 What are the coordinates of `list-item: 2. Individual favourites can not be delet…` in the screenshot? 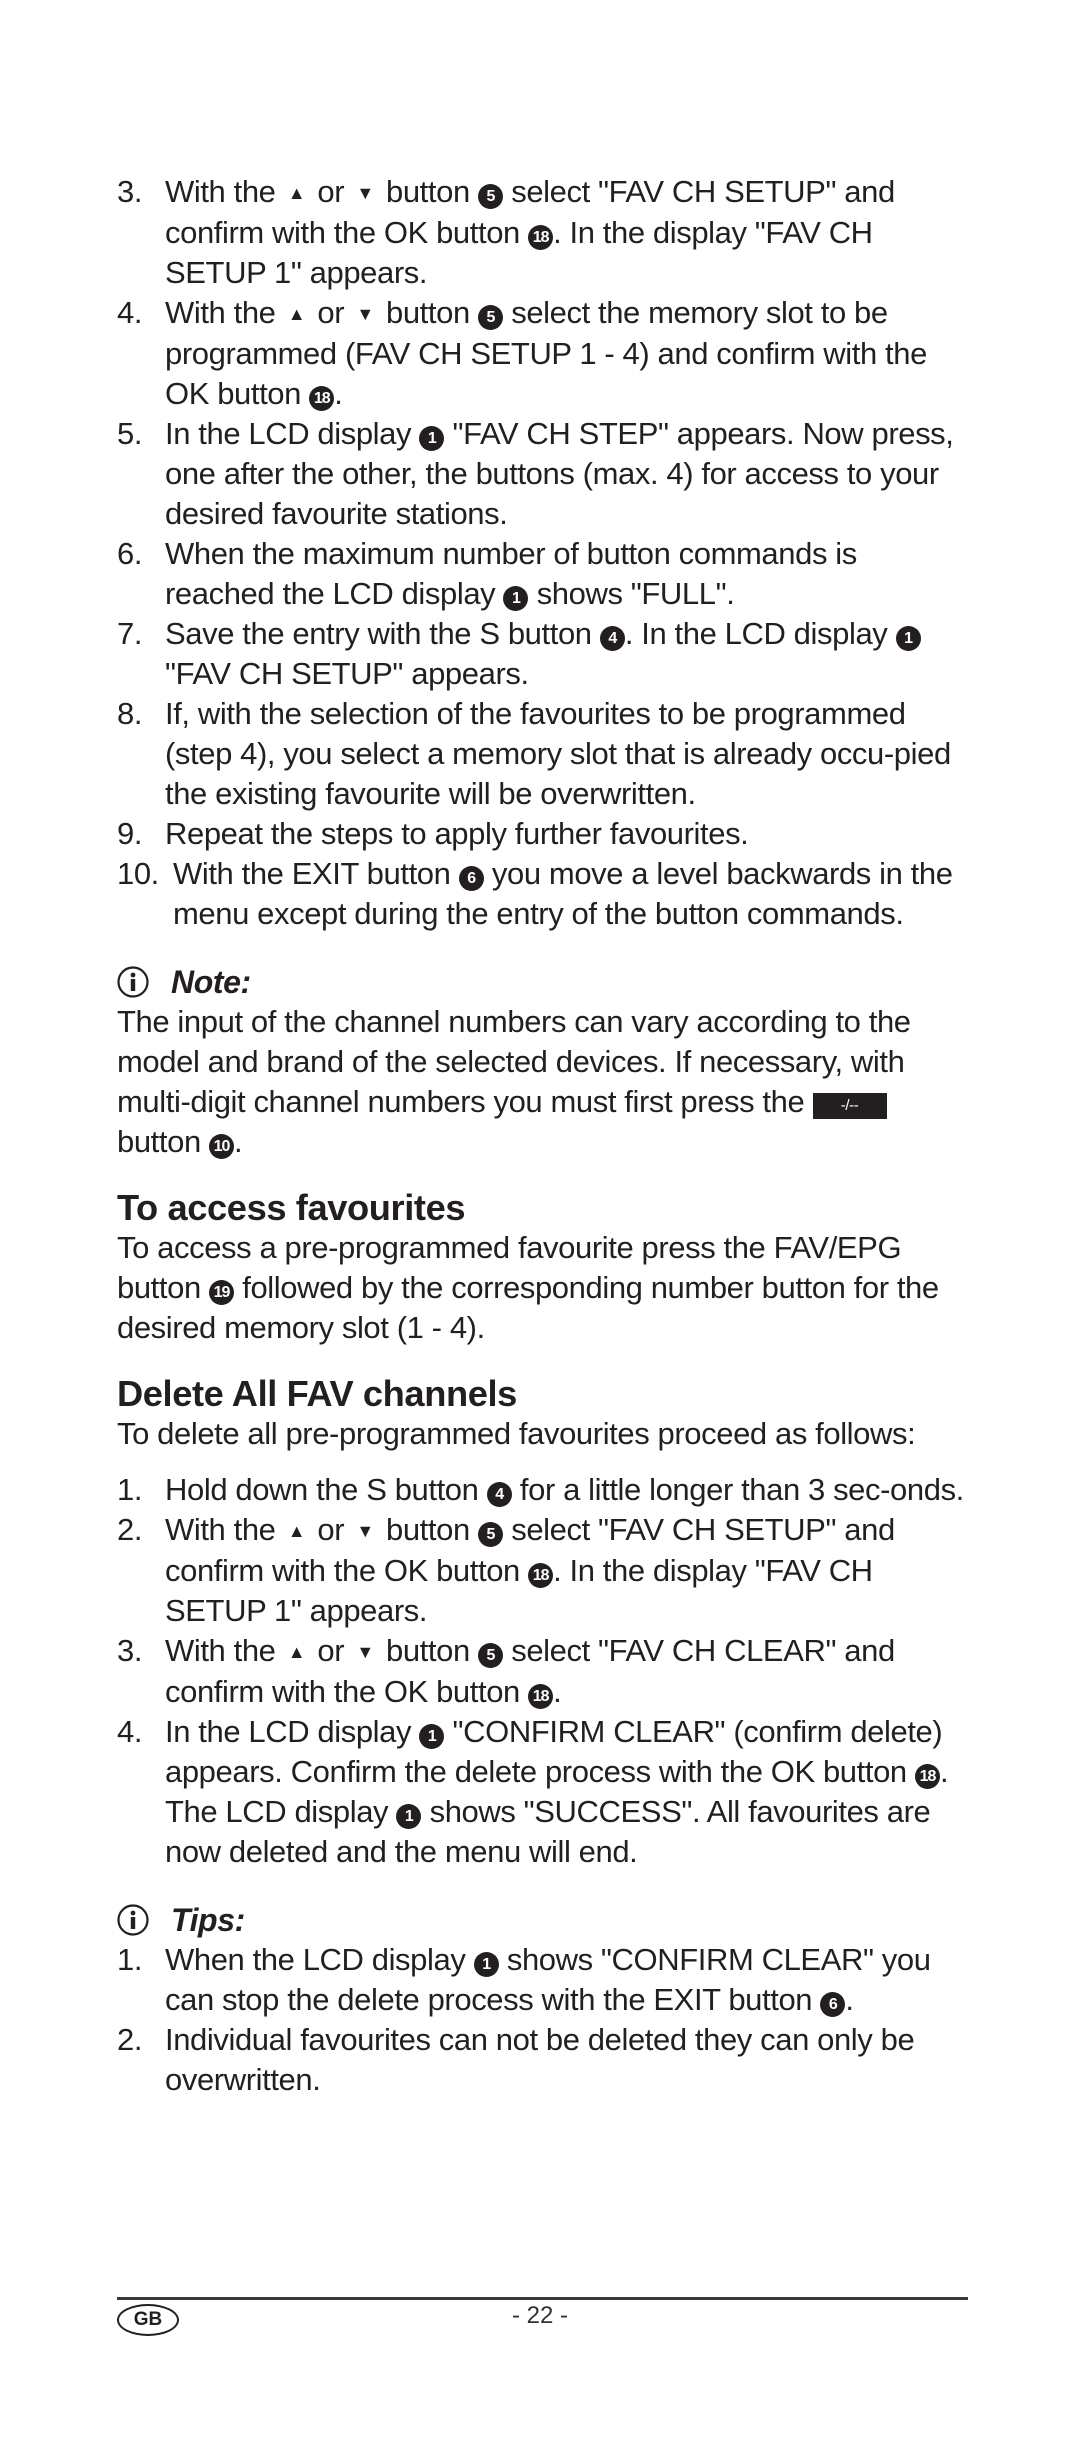 It's located at (543, 2060).